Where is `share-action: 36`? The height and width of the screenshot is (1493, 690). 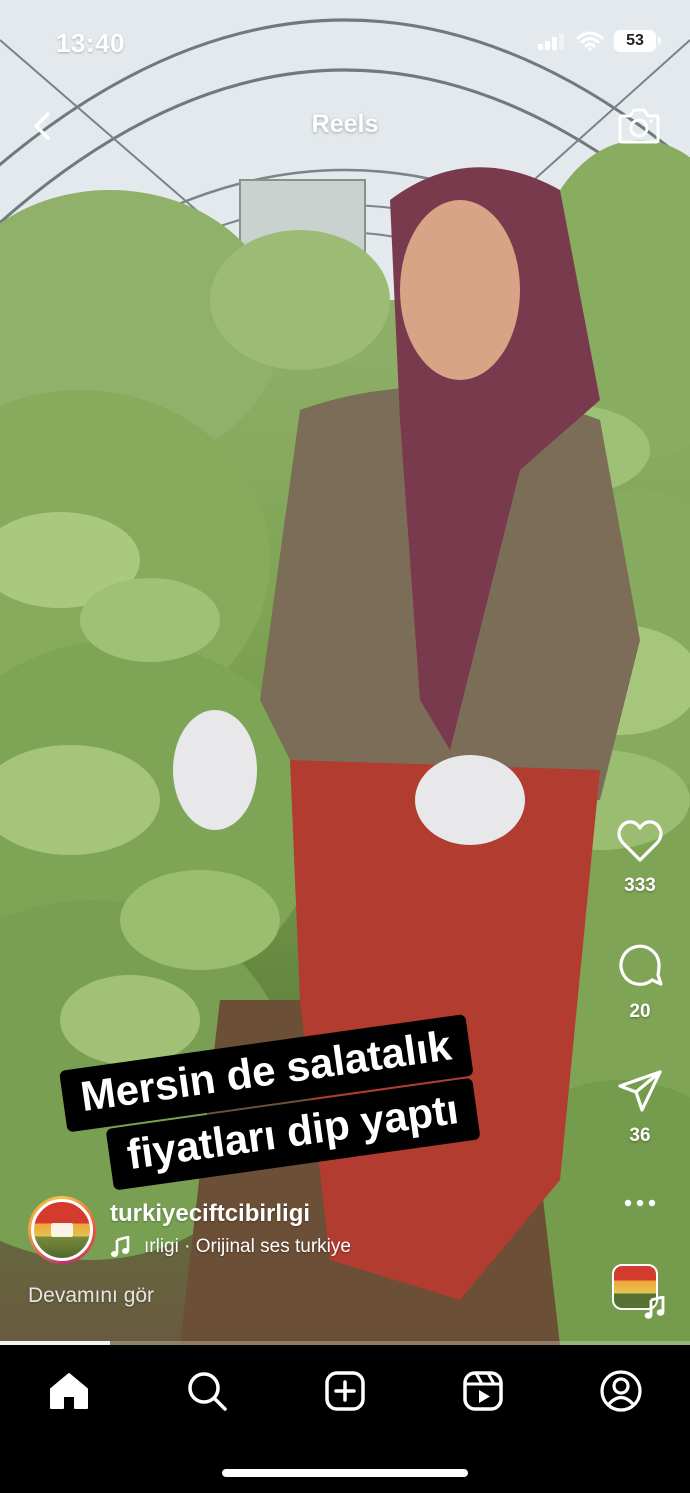
share-action: 36 is located at coordinates (640, 1107).